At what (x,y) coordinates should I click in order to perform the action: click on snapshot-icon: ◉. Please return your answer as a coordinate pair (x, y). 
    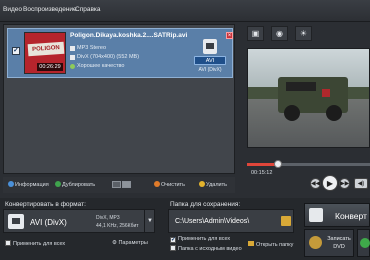
    Looking at the image, I should click on (279, 33).